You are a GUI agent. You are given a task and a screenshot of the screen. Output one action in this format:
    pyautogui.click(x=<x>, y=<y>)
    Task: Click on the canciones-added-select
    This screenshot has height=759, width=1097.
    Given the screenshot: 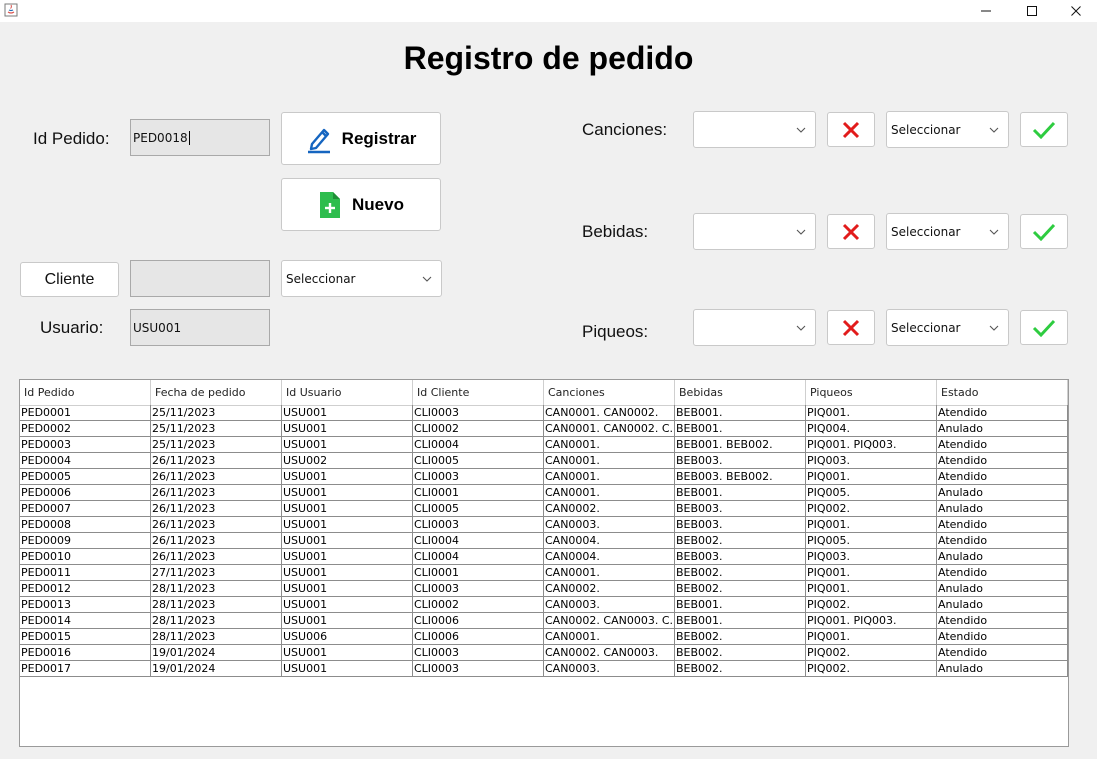 What is the action you would take?
    pyautogui.click(x=754, y=129)
    